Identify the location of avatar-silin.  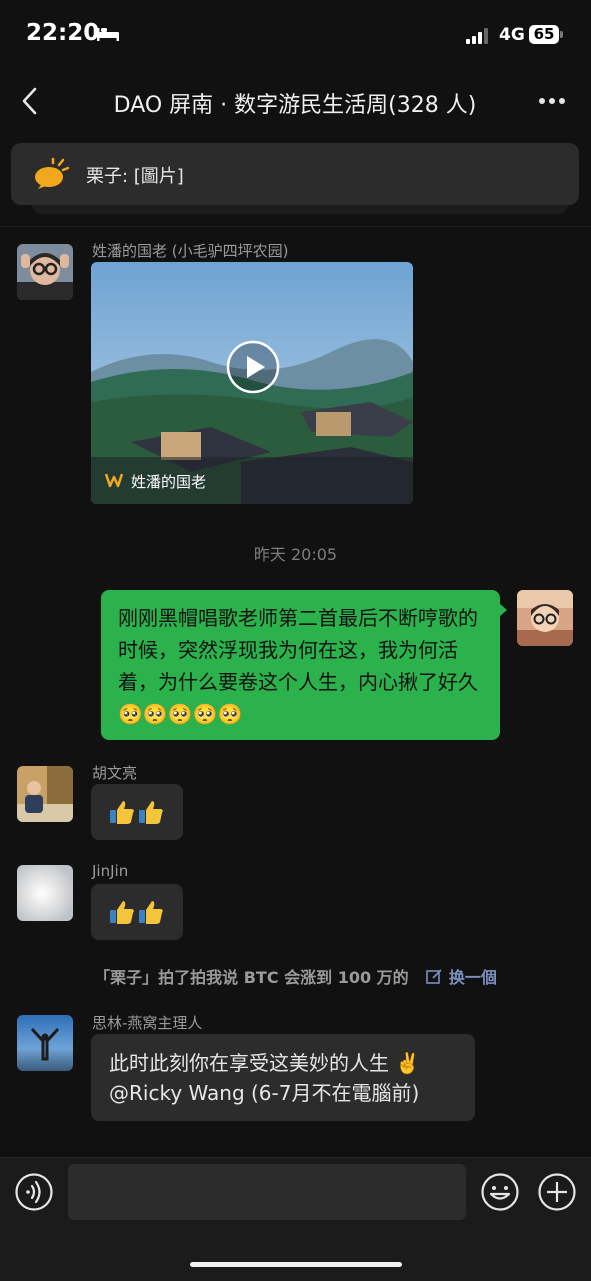
(45, 1043).